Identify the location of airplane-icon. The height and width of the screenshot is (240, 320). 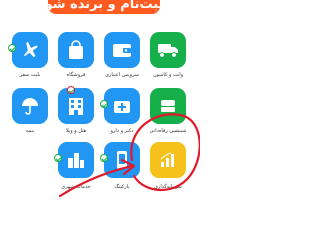
(31, 49).